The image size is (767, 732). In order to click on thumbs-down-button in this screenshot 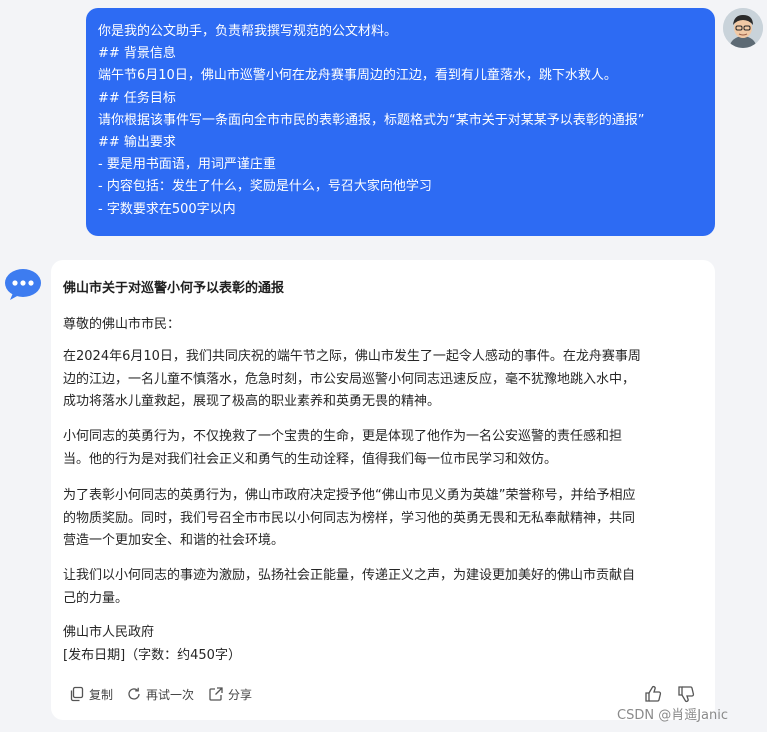, I will do `click(688, 694)`.